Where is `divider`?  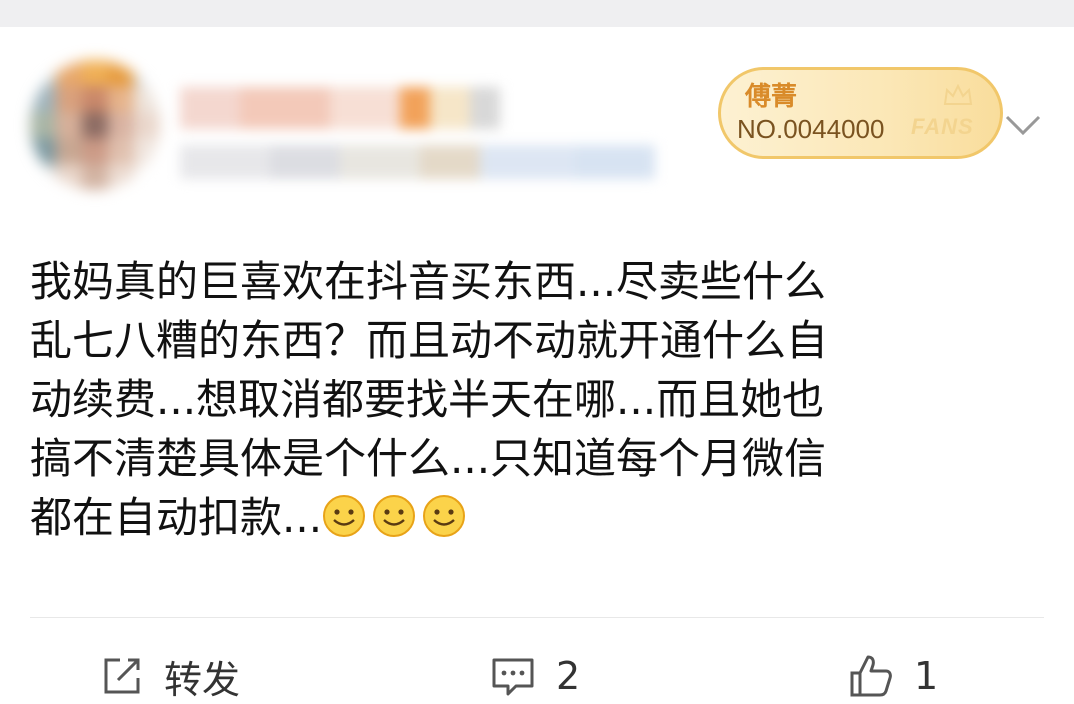
divider is located at coordinates (537, 617).